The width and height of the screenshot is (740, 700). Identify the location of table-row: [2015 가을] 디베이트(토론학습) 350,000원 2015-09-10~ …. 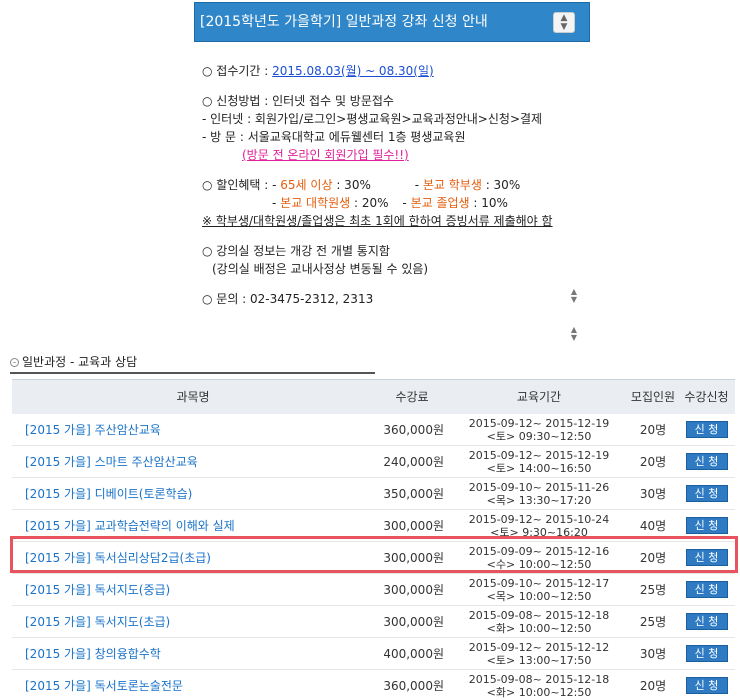
(373, 494).